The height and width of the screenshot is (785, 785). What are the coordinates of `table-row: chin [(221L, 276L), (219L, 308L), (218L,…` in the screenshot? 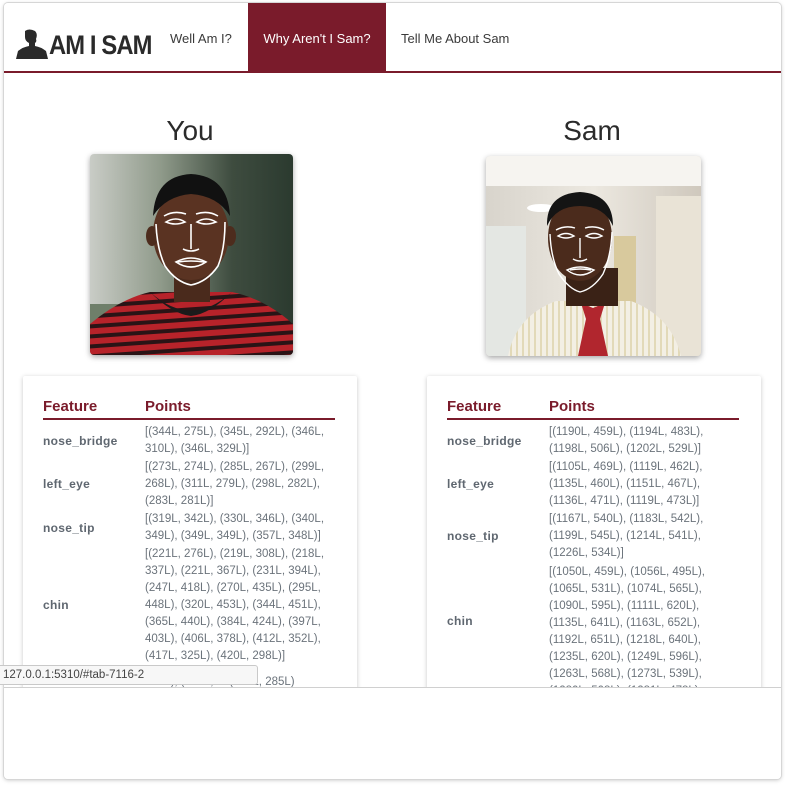 It's located at (189, 605).